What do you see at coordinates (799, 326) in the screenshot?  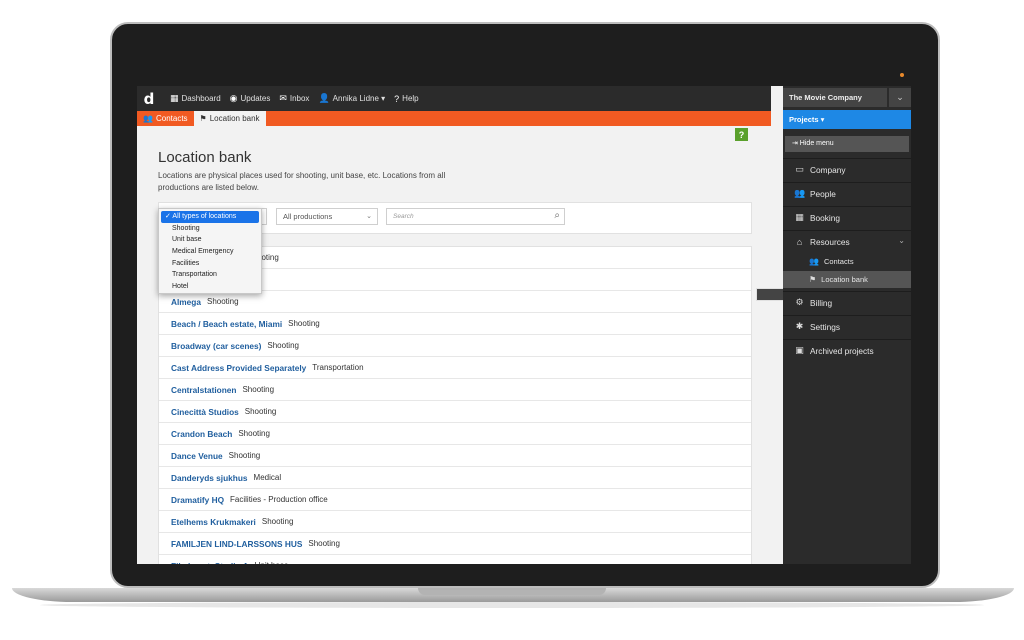 I see `gear-icon: ✱` at bounding box center [799, 326].